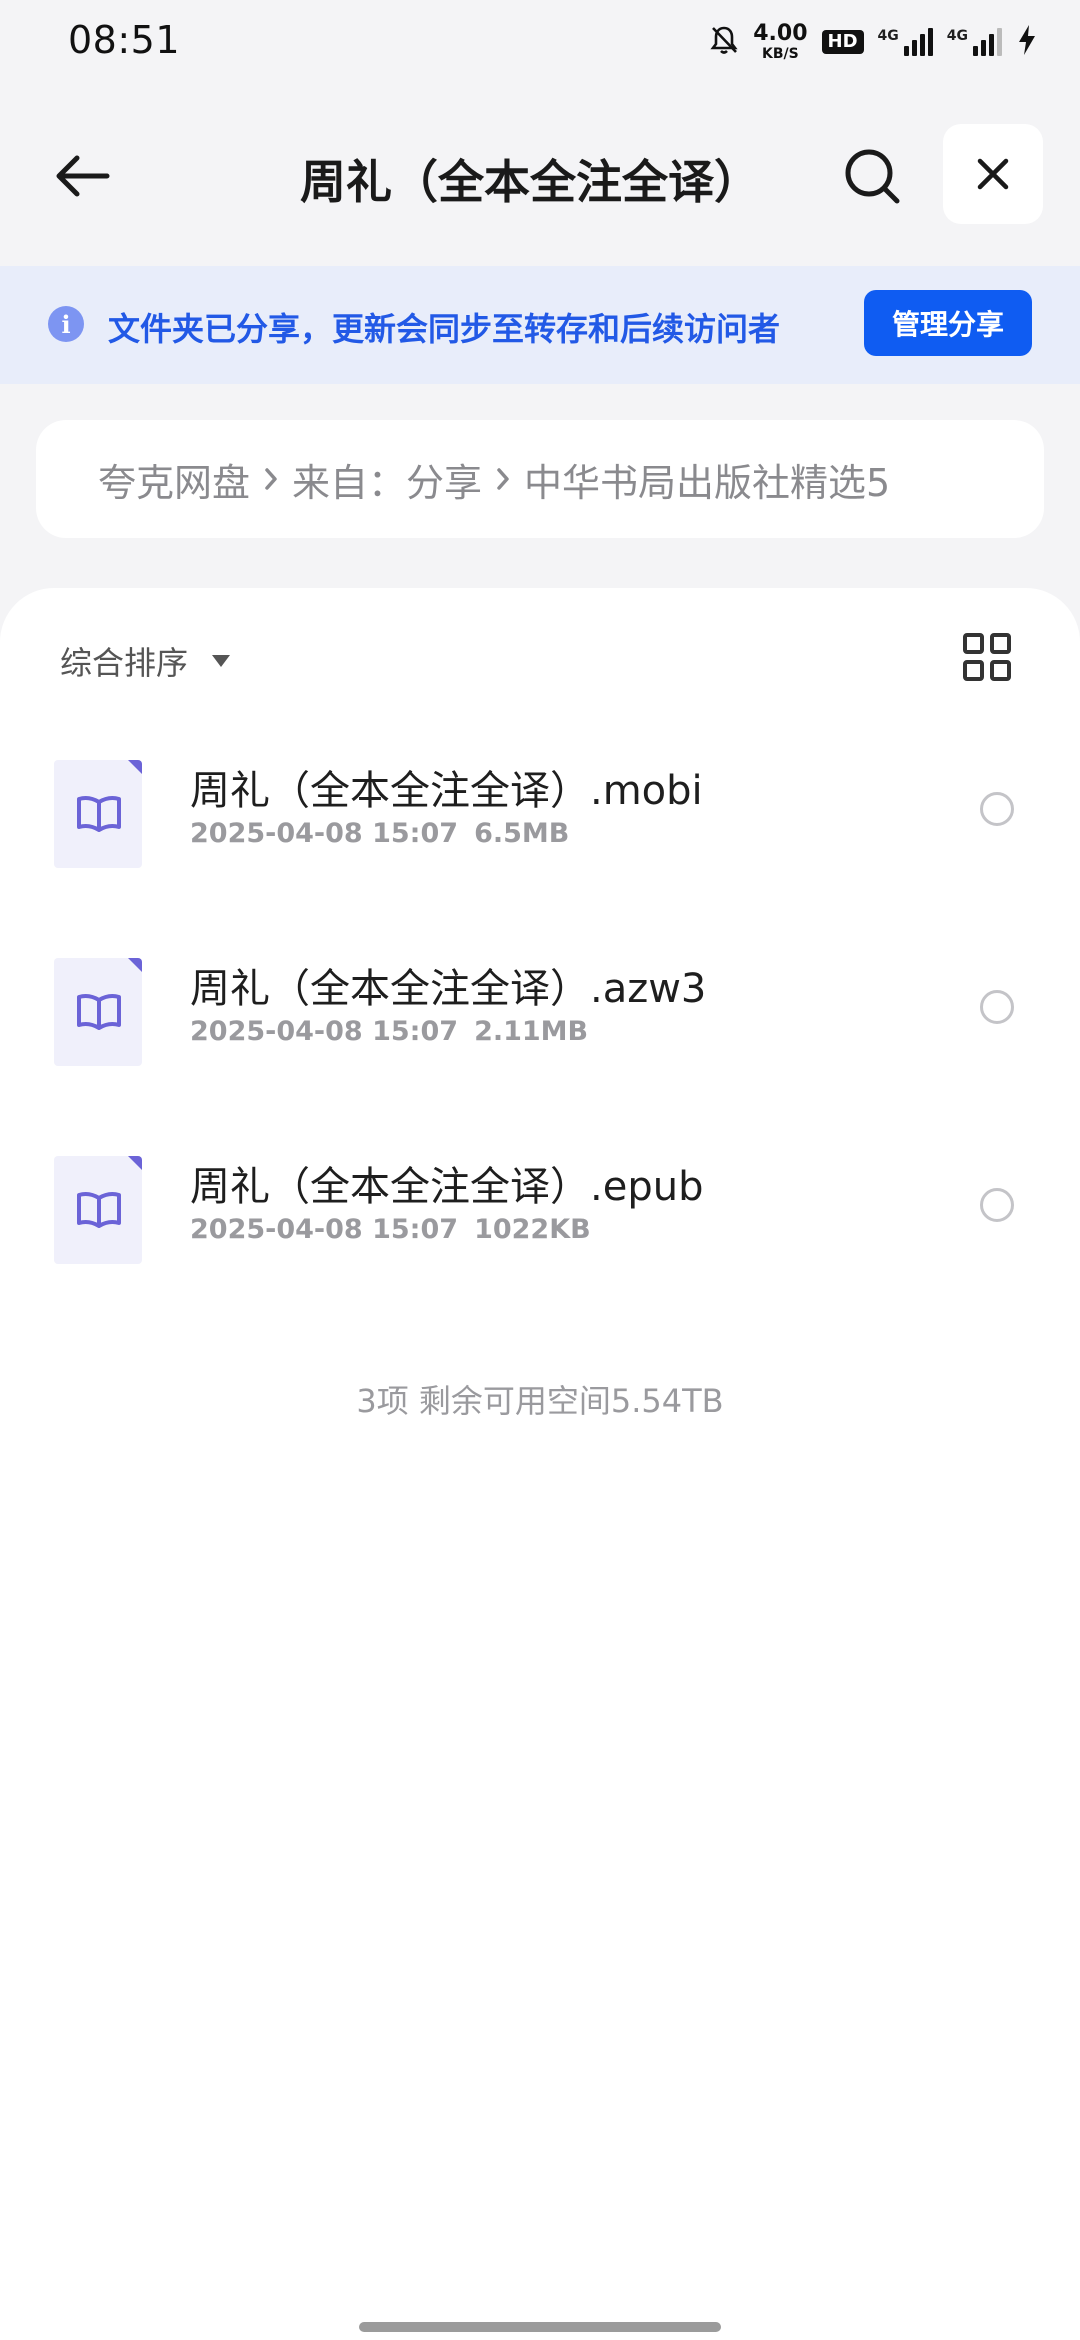 This screenshot has width=1080, height=2340. I want to click on home-indicator, so click(540, 2327).